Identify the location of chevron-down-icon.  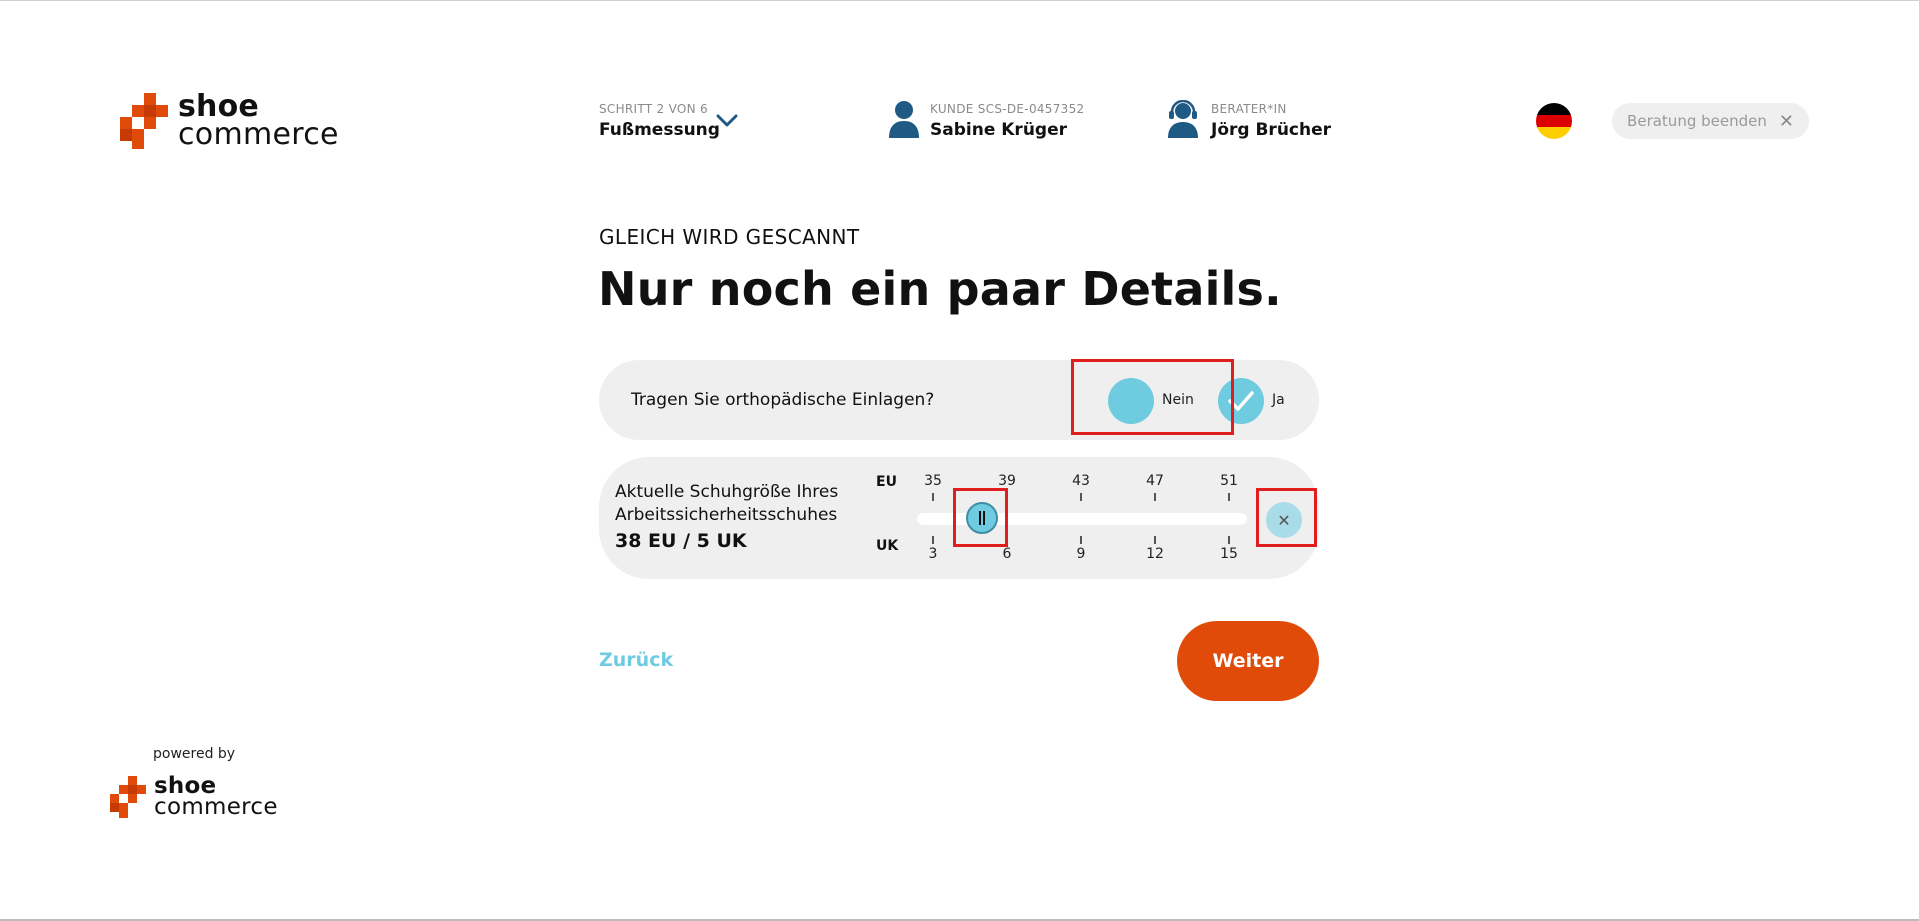
(727, 121).